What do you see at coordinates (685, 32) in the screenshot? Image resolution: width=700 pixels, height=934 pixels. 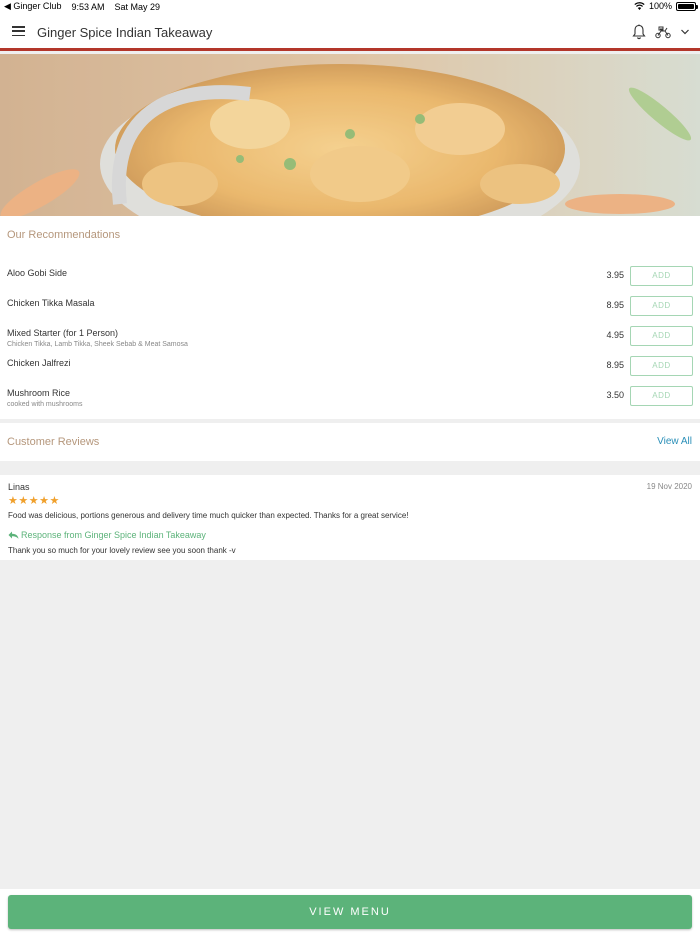 I see `chevron-down-icon` at bounding box center [685, 32].